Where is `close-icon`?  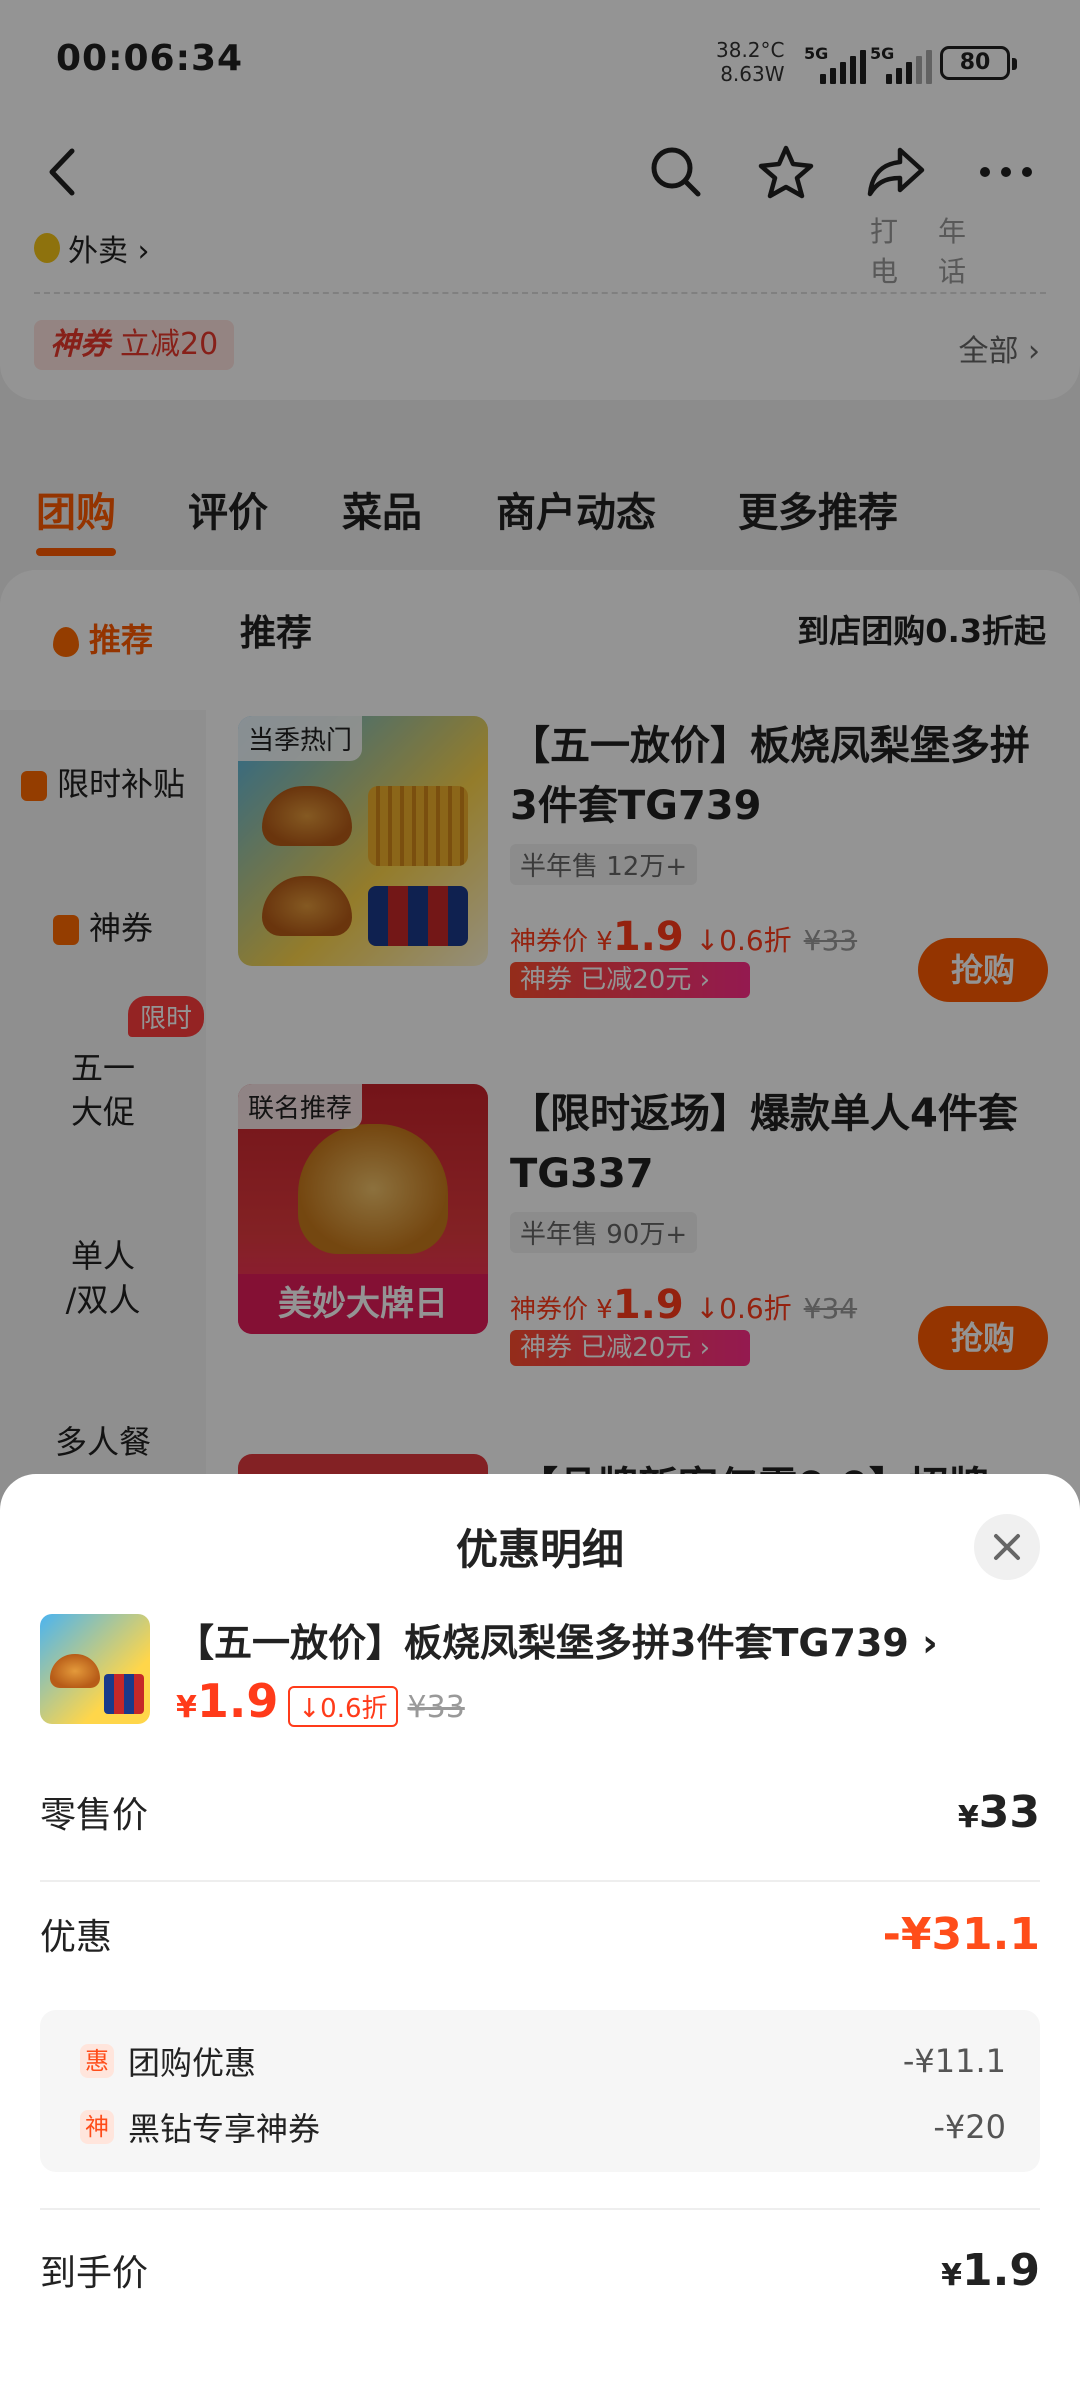
close-icon is located at coordinates (1007, 1547).